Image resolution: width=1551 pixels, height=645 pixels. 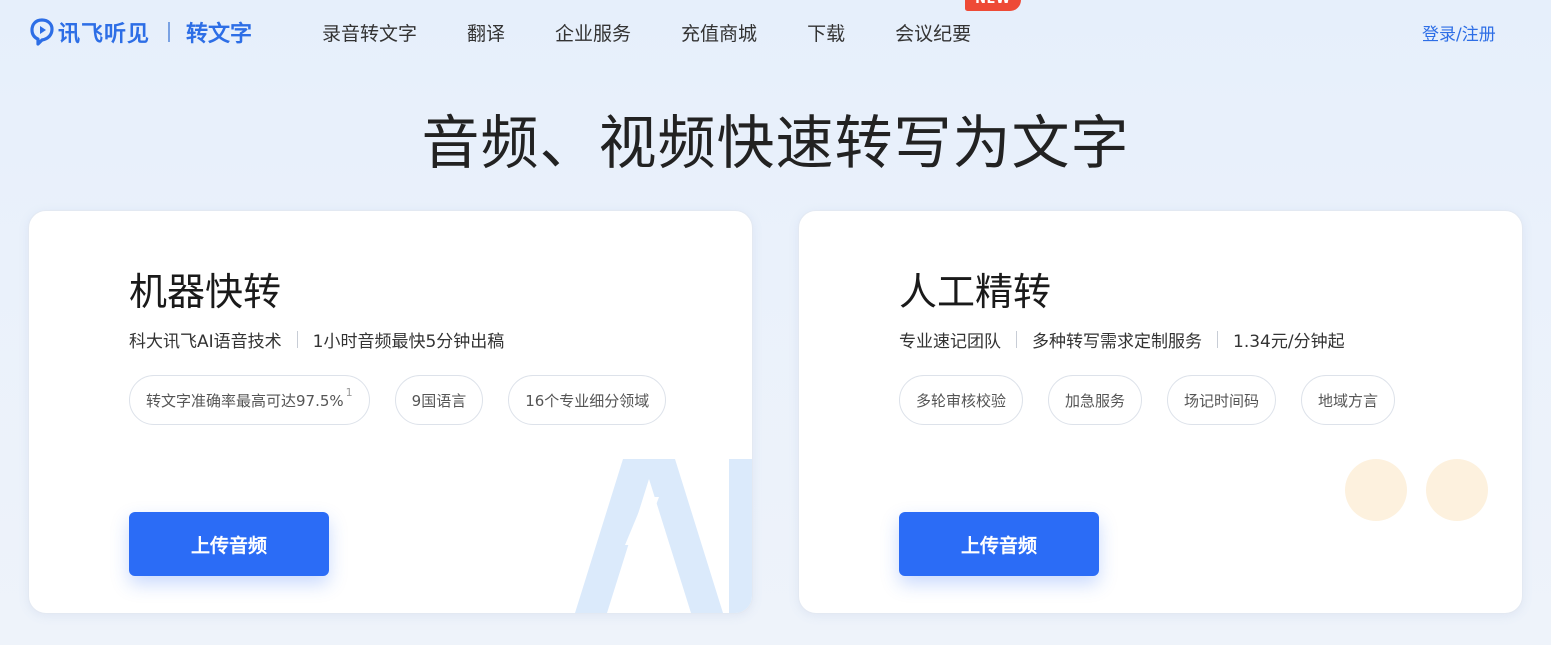 What do you see at coordinates (439, 400) in the screenshot?
I see `feature-tag: 9国语言` at bounding box center [439, 400].